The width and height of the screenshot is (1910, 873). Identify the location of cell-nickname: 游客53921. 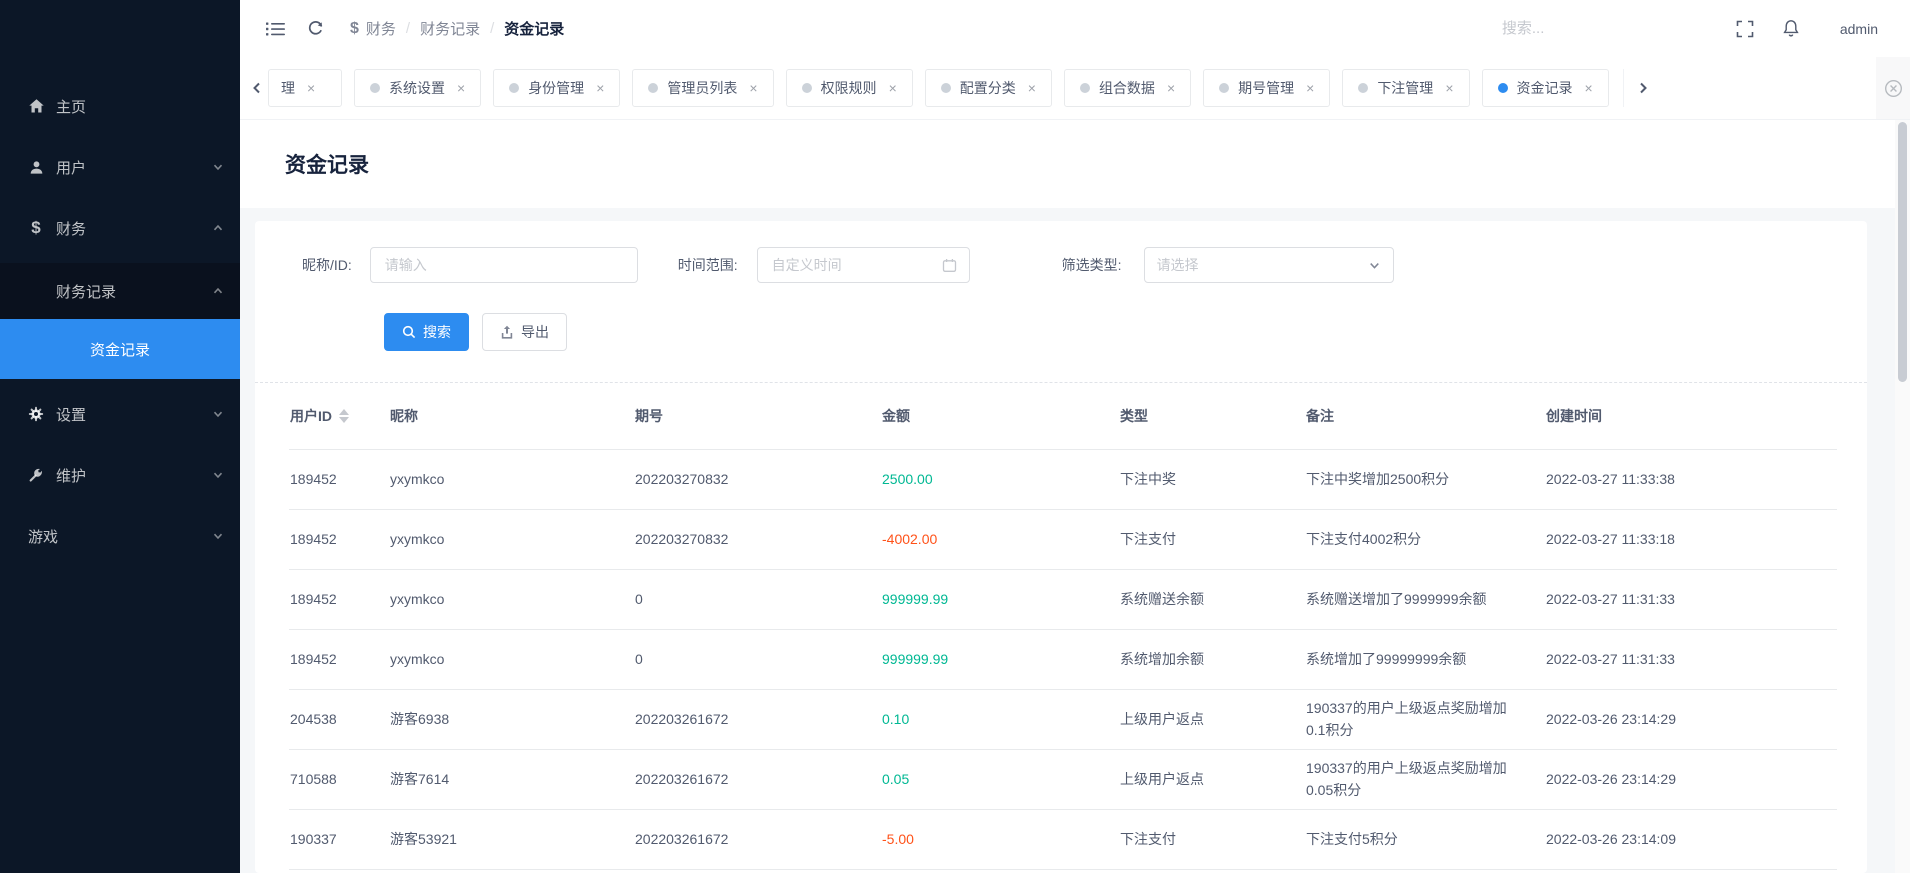
(511, 839).